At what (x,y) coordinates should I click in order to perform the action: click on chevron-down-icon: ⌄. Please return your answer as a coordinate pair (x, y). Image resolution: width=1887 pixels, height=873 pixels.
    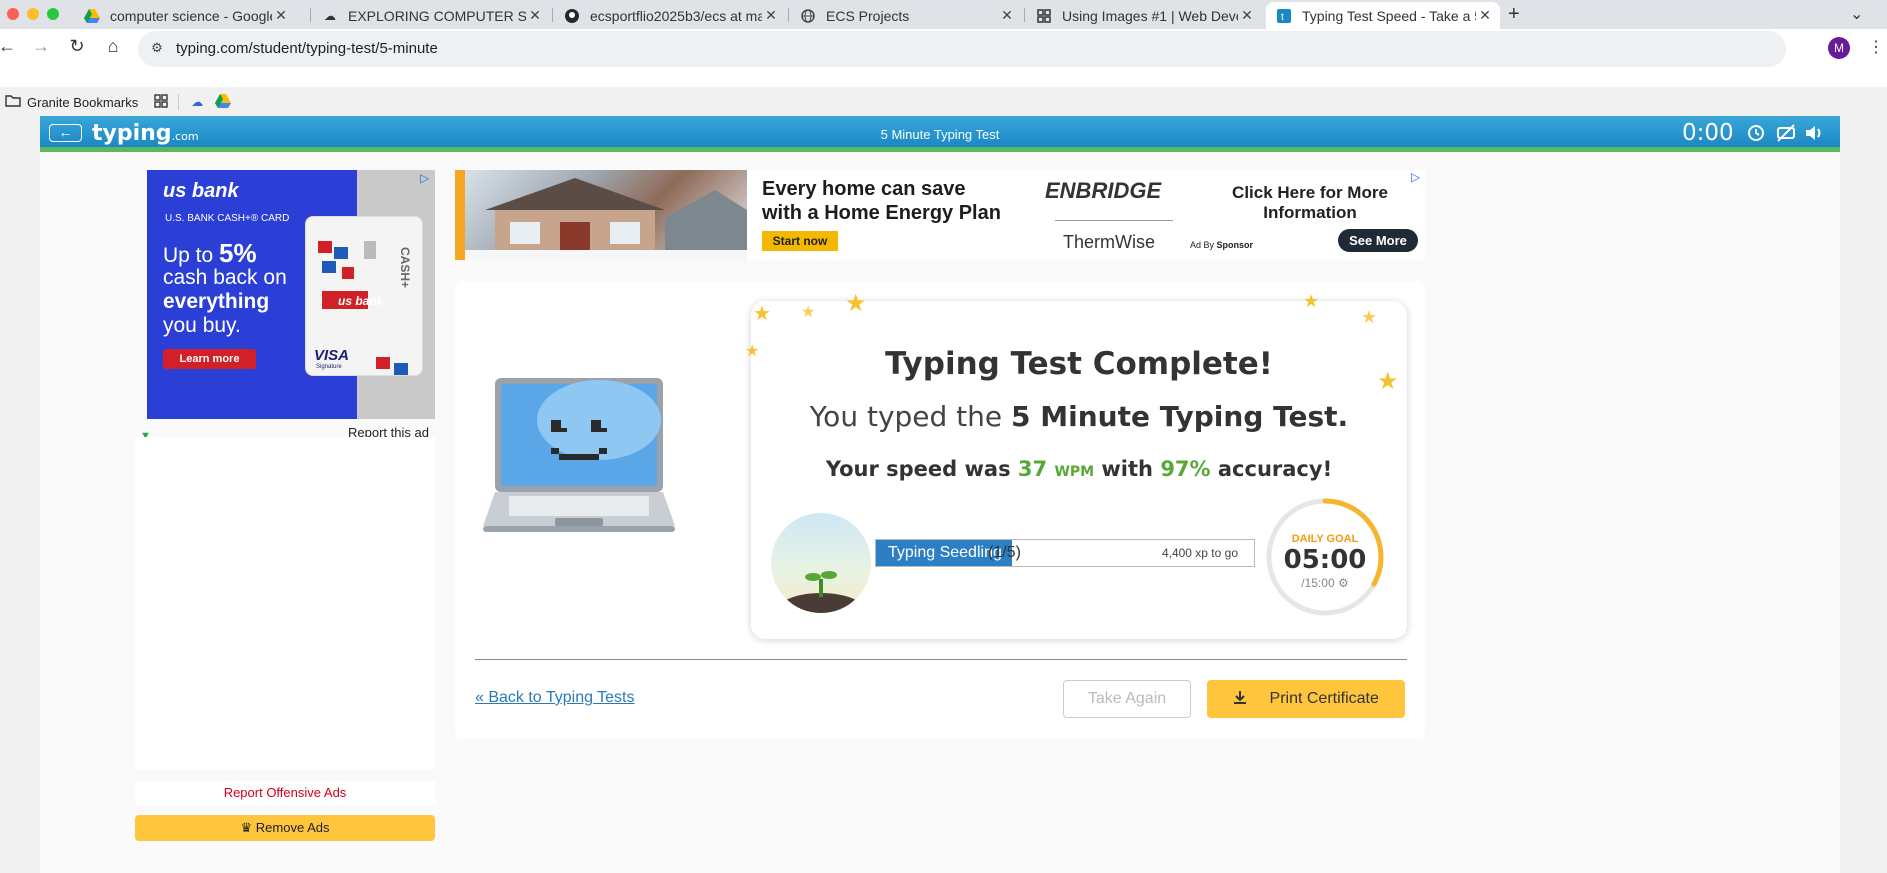
    Looking at the image, I should click on (1856, 14).